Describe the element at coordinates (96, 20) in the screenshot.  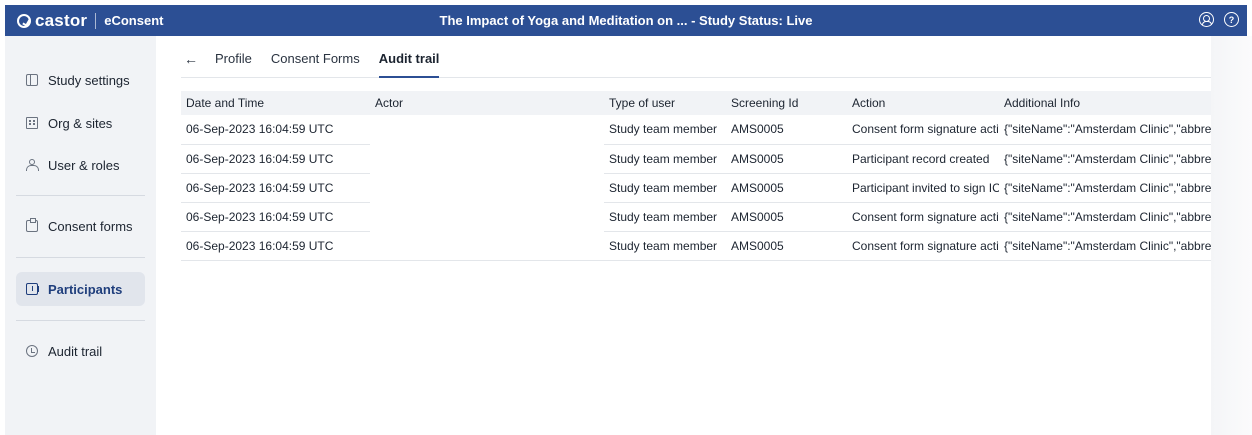
I see `brand-divider` at that location.